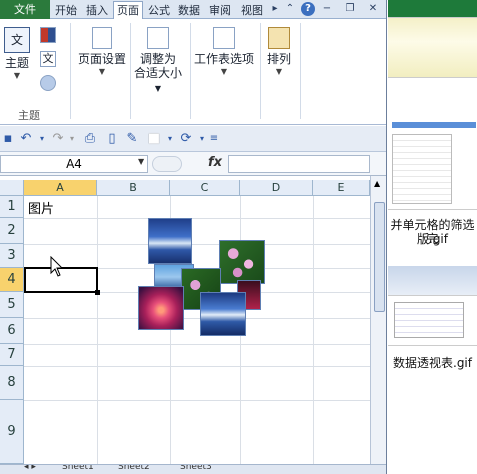 The height and width of the screenshot is (474, 477). What do you see at coordinates (170, 139) in the screenshot?
I see `fill-color-dropdown-icon: ▾` at bounding box center [170, 139].